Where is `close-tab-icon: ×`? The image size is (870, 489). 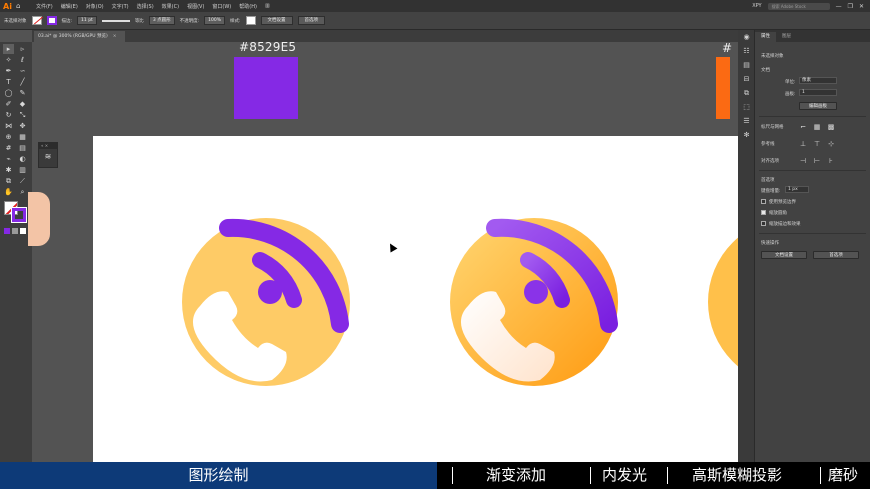 close-tab-icon: × is located at coordinates (115, 36).